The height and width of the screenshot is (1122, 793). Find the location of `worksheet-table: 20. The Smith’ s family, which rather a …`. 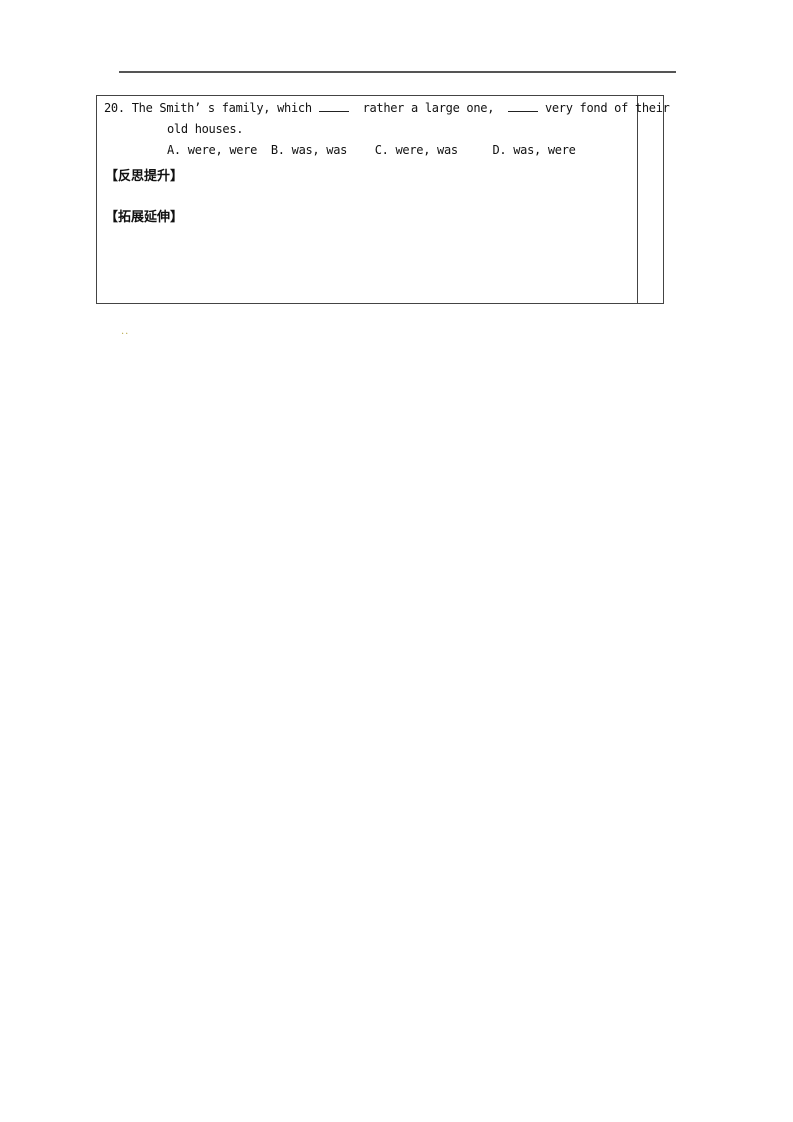

worksheet-table: 20. The Smith’ s family, which rather a … is located at coordinates (383, 199).